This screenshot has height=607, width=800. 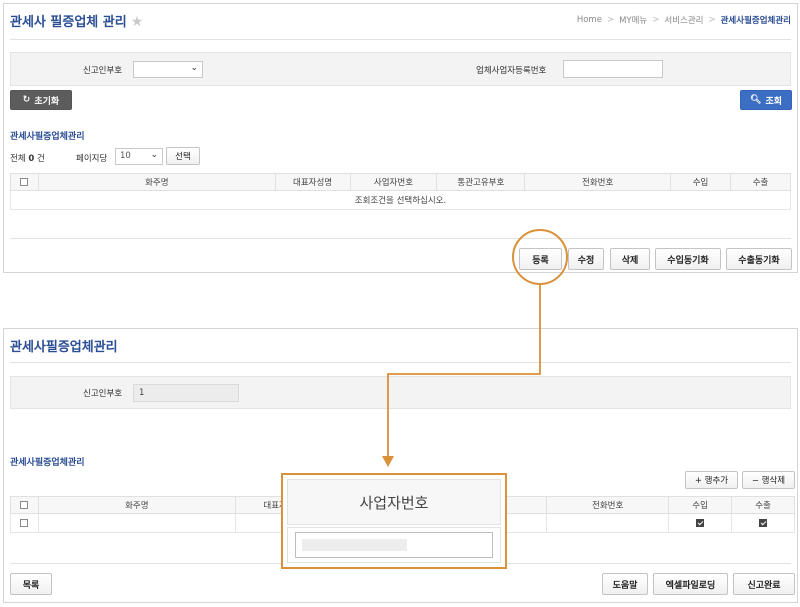 What do you see at coordinates (481, 182) in the screenshot?
I see `col-customs-code: 통관고유부호` at bounding box center [481, 182].